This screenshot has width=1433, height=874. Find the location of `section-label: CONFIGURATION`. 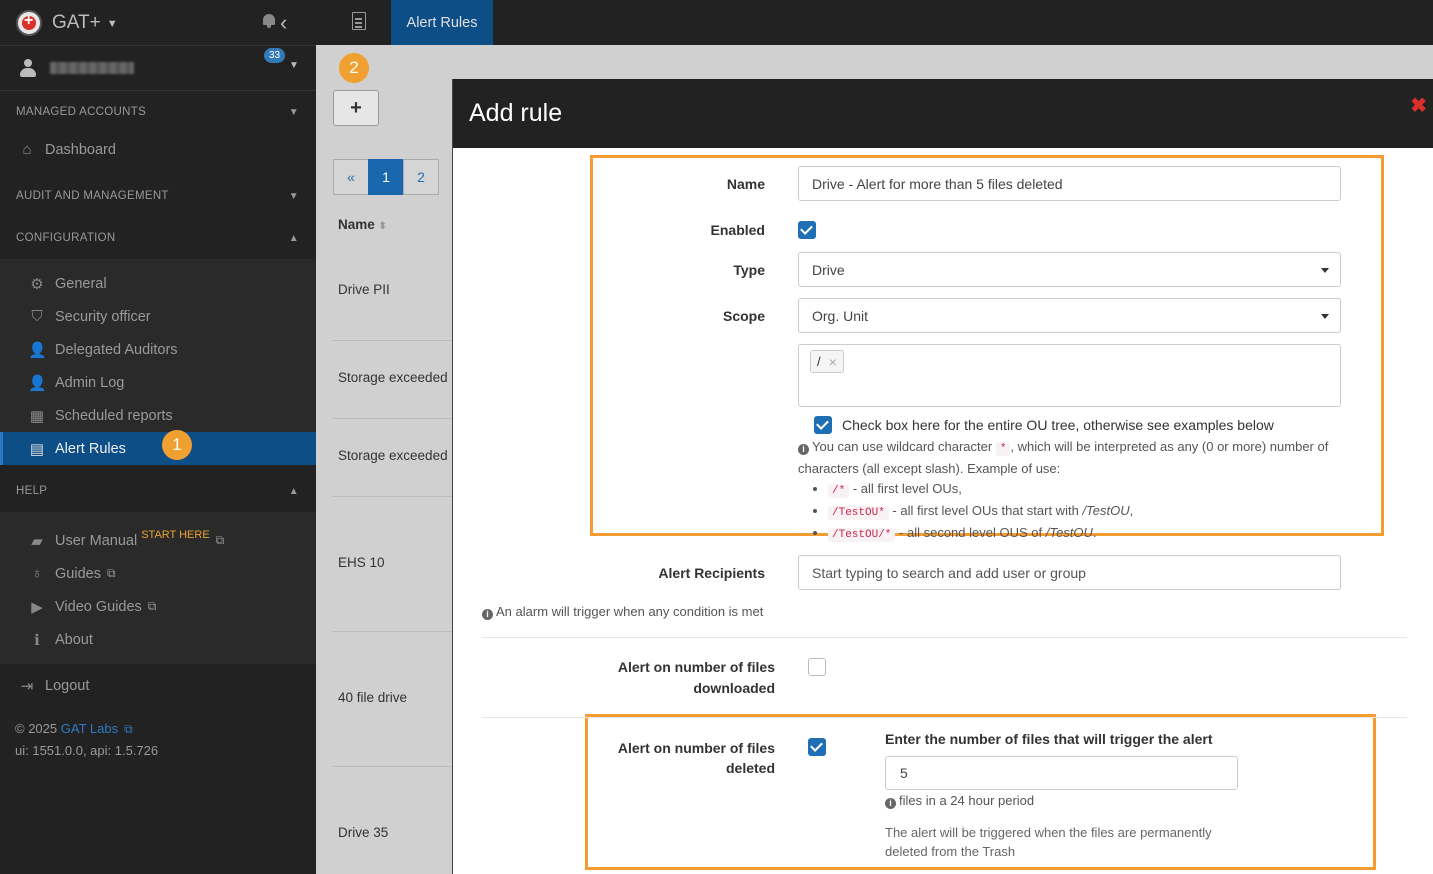

section-label: CONFIGURATION is located at coordinates (66, 238).